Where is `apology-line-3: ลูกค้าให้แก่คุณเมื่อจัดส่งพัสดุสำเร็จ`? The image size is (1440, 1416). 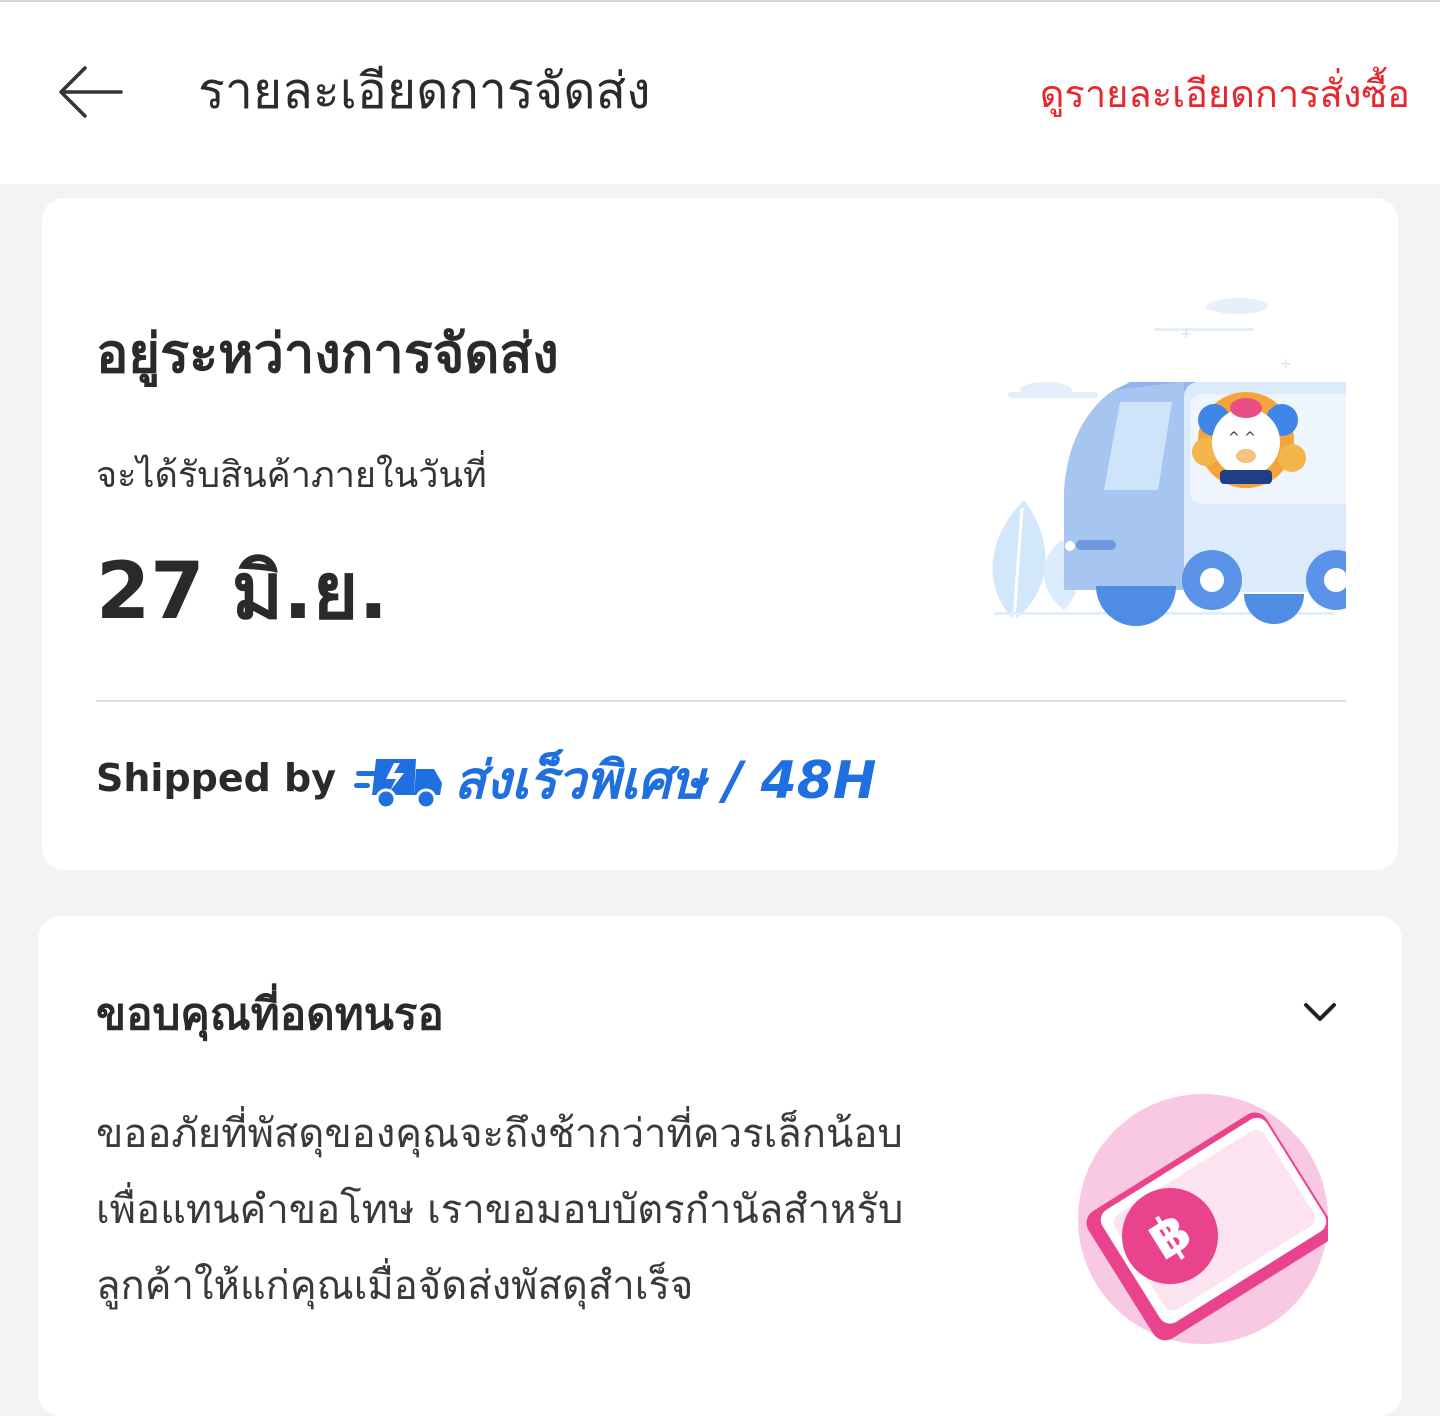
apology-line-3: ลูกค้าให้แก่คุณเมื่อจัดส่งพัสดุสำเร็จ is located at coordinates (395, 1286).